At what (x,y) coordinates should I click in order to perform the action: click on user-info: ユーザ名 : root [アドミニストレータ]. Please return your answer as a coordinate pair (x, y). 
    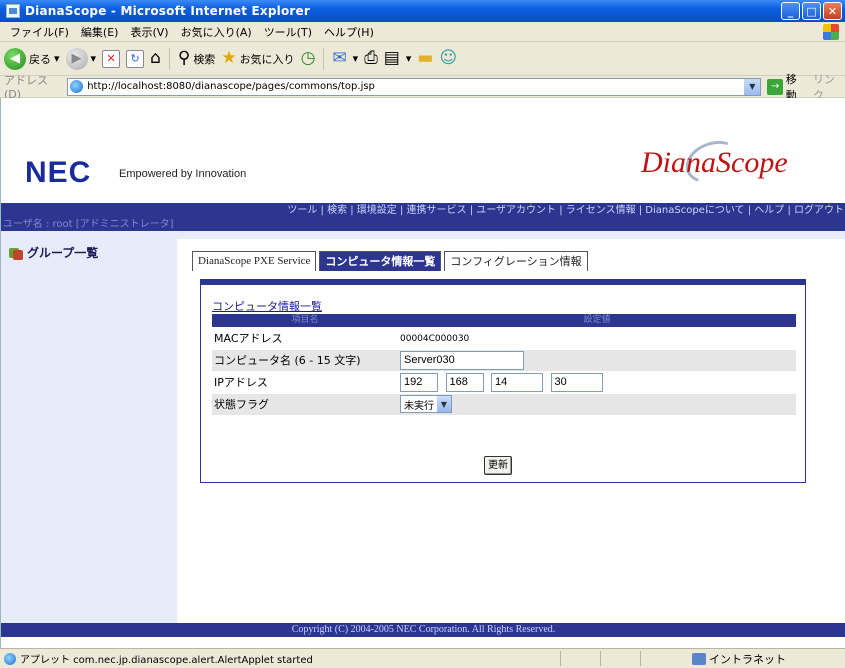
    Looking at the image, I should click on (423, 224).